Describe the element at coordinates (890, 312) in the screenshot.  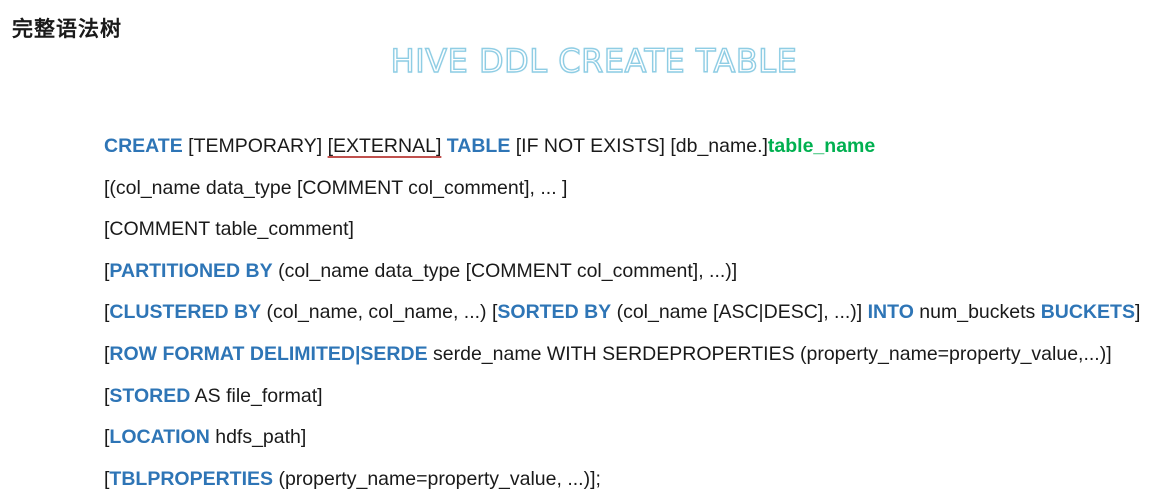
I see `keyword-into: INTO` at that location.